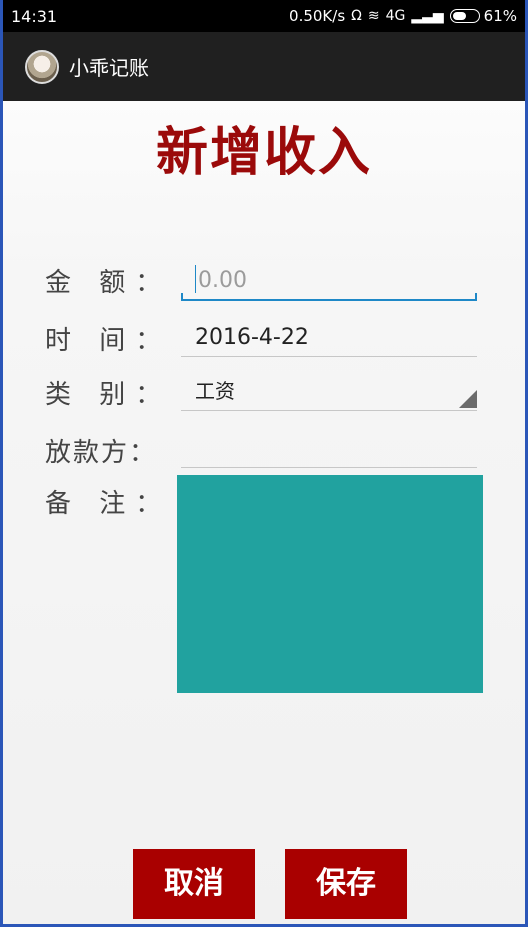 The image size is (528, 927). I want to click on app-title: 小乖记账, so click(109, 68).